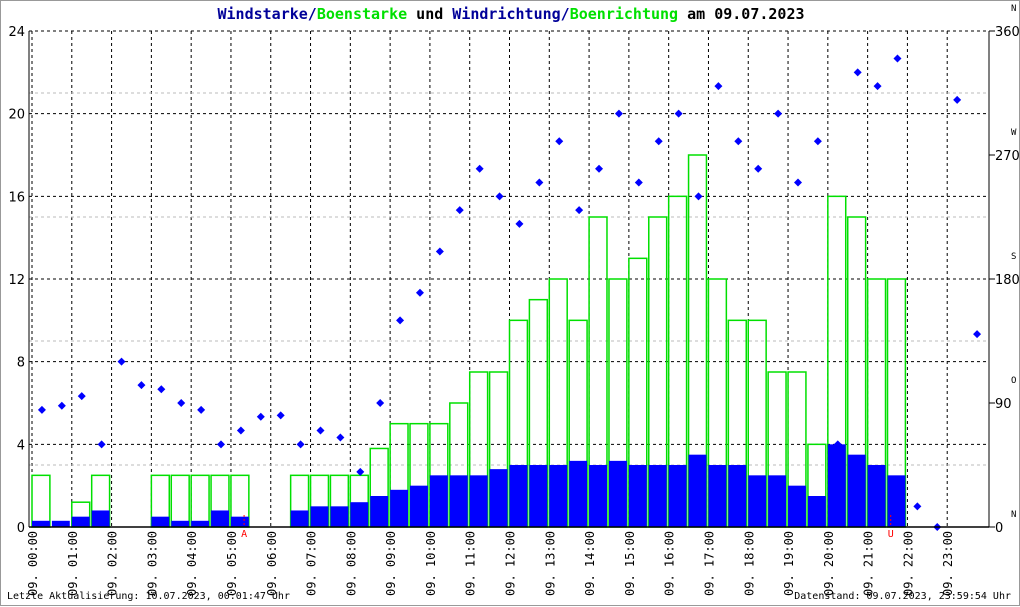 The image size is (1020, 607). Describe the element at coordinates (152, 563) in the screenshot. I see `x-tick-label: 09. 03:00` at that location.